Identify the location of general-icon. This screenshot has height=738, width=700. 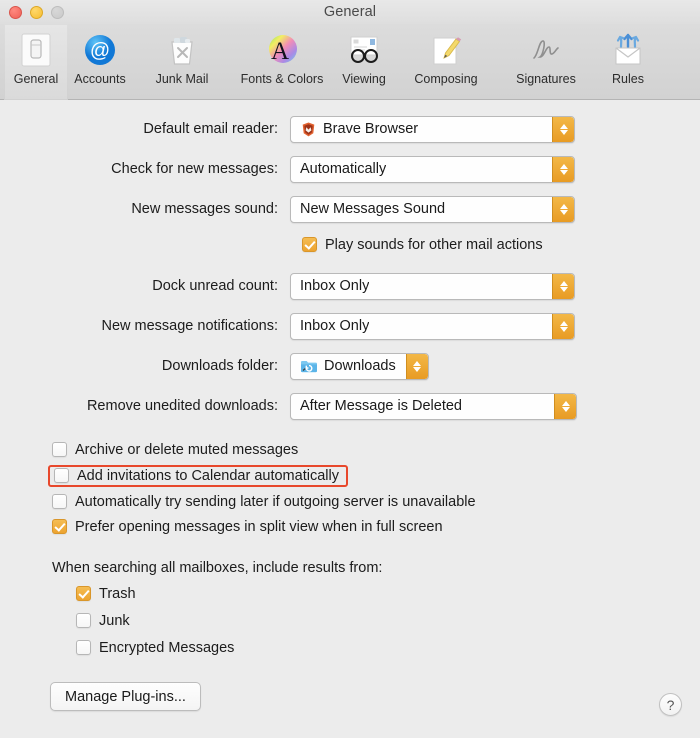
(36, 50).